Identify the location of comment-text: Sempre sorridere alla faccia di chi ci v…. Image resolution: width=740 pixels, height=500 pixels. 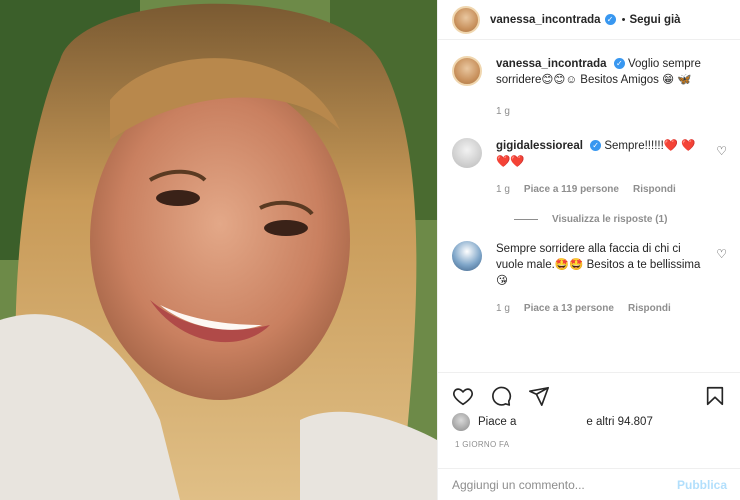
(598, 265).